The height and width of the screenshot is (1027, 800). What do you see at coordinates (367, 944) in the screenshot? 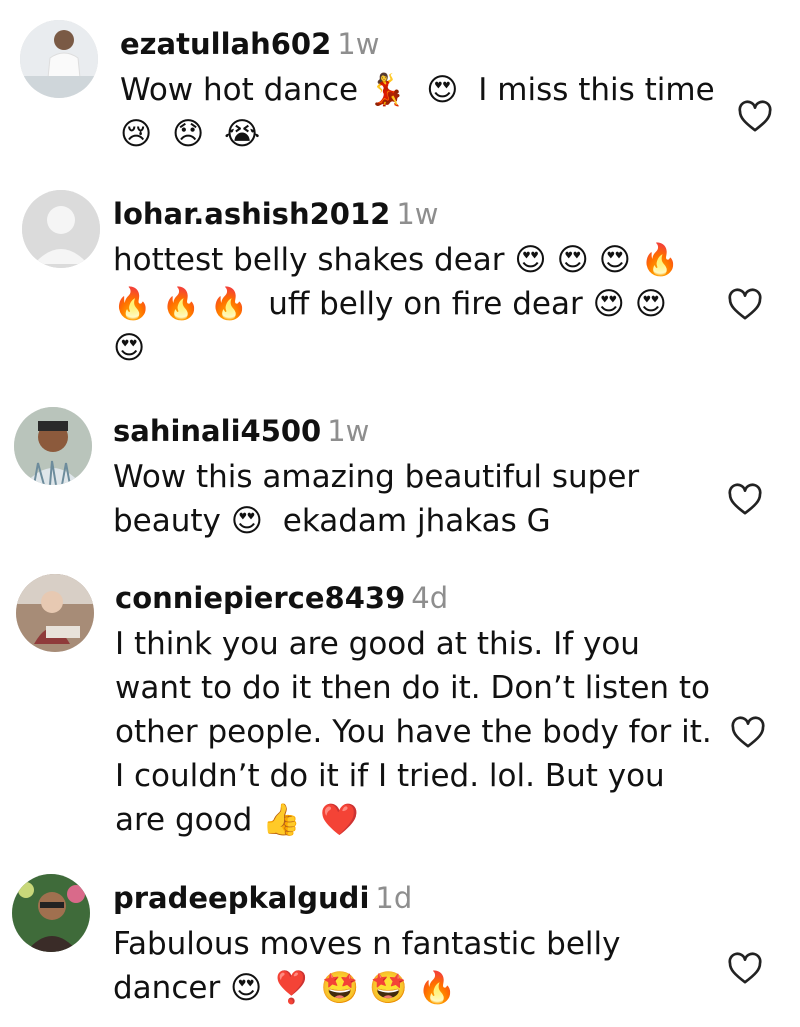
I see `comment-text-line: Fabulous moves n fantastic belly` at bounding box center [367, 944].